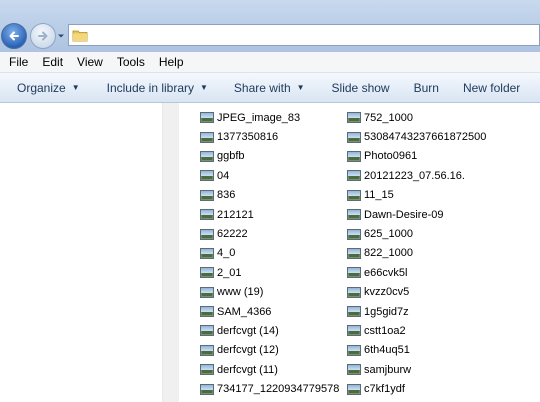 The image size is (540, 402). I want to click on slide-show-button: Slide show, so click(357, 87).